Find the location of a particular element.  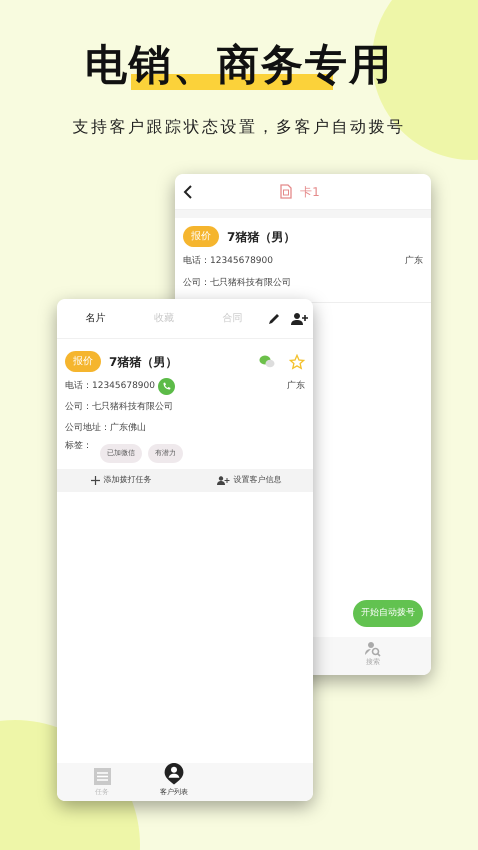

action-button: 添加拨打任务 is located at coordinates (121, 480).